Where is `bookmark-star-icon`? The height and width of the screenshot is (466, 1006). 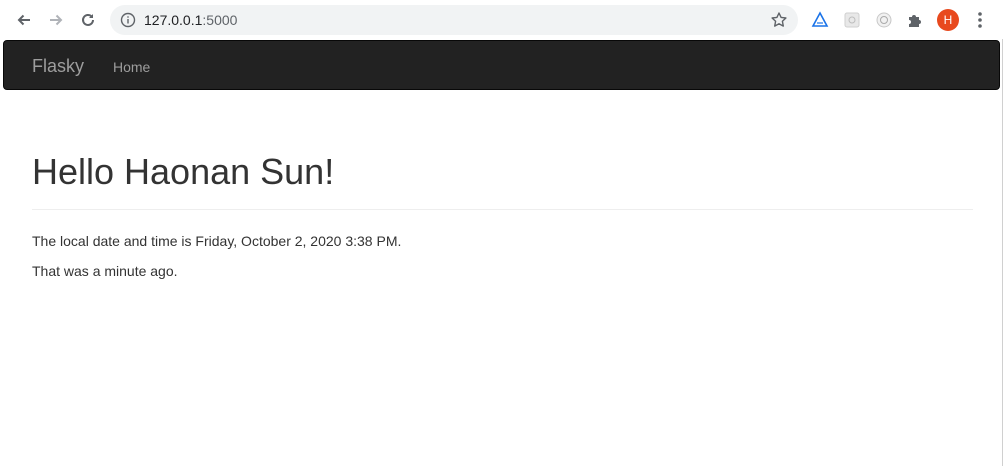 bookmark-star-icon is located at coordinates (779, 20).